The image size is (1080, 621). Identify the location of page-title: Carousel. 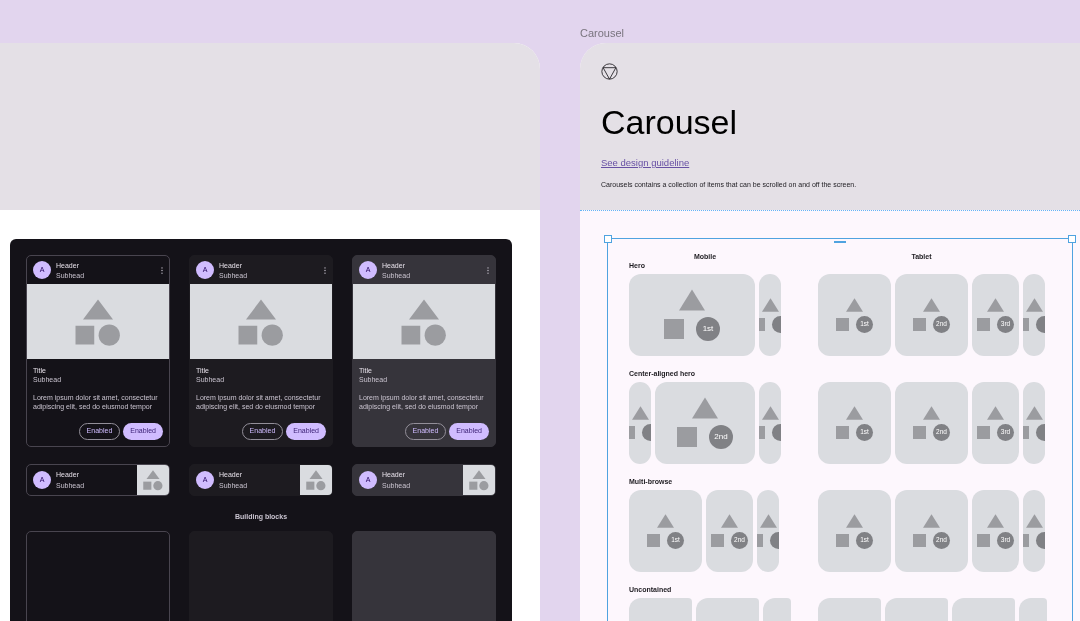
(669, 122).